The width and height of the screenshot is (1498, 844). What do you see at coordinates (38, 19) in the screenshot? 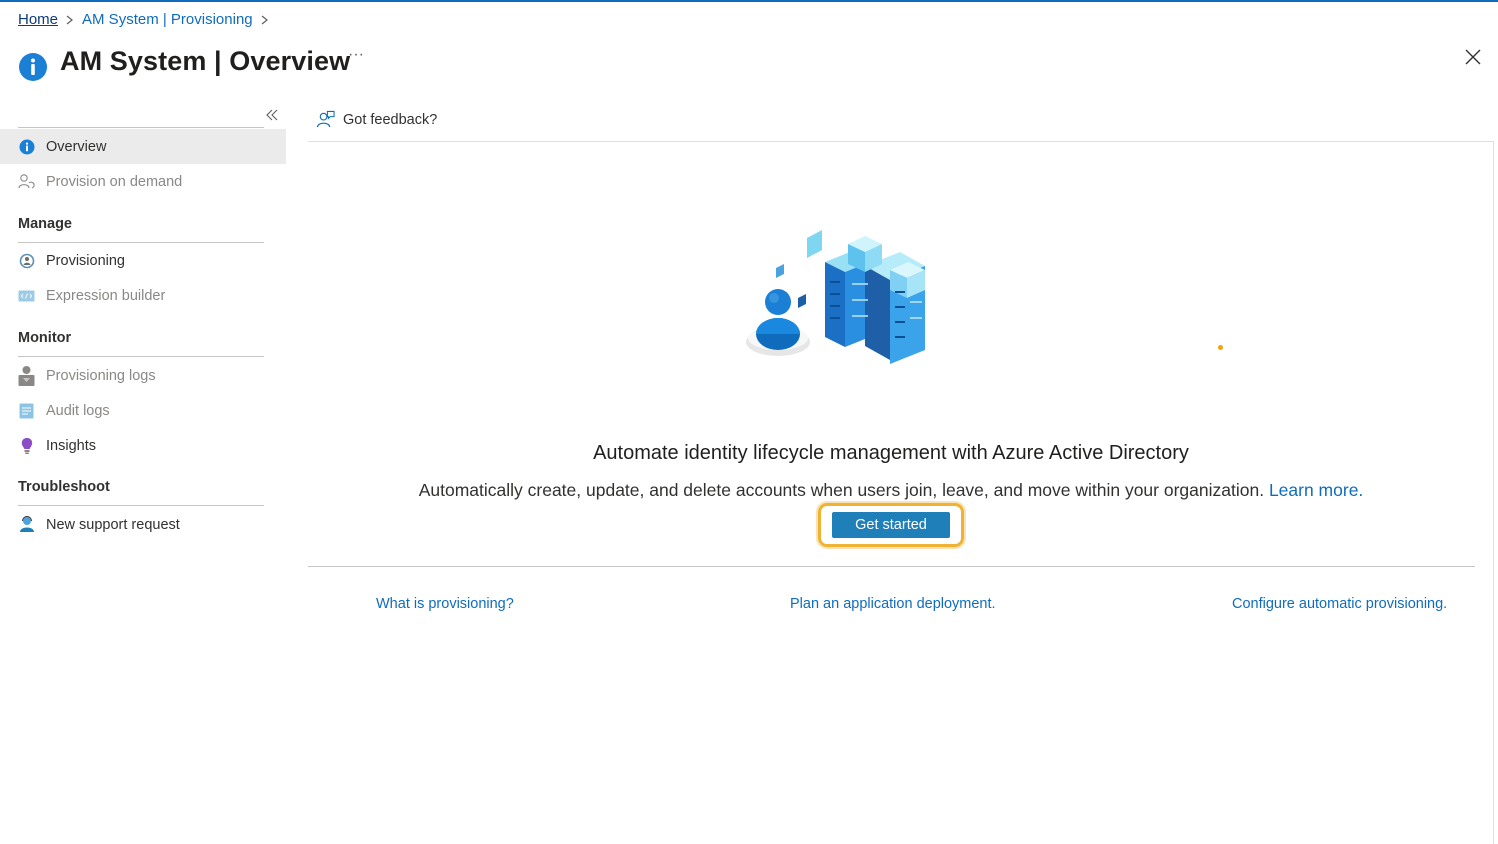
I see `breadcrumb-home-link: Home` at bounding box center [38, 19].